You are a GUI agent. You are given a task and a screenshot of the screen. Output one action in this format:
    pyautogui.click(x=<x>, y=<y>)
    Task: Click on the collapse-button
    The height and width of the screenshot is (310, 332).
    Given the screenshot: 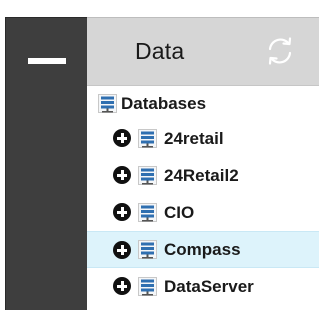 What is the action you would take?
    pyautogui.click(x=47, y=61)
    